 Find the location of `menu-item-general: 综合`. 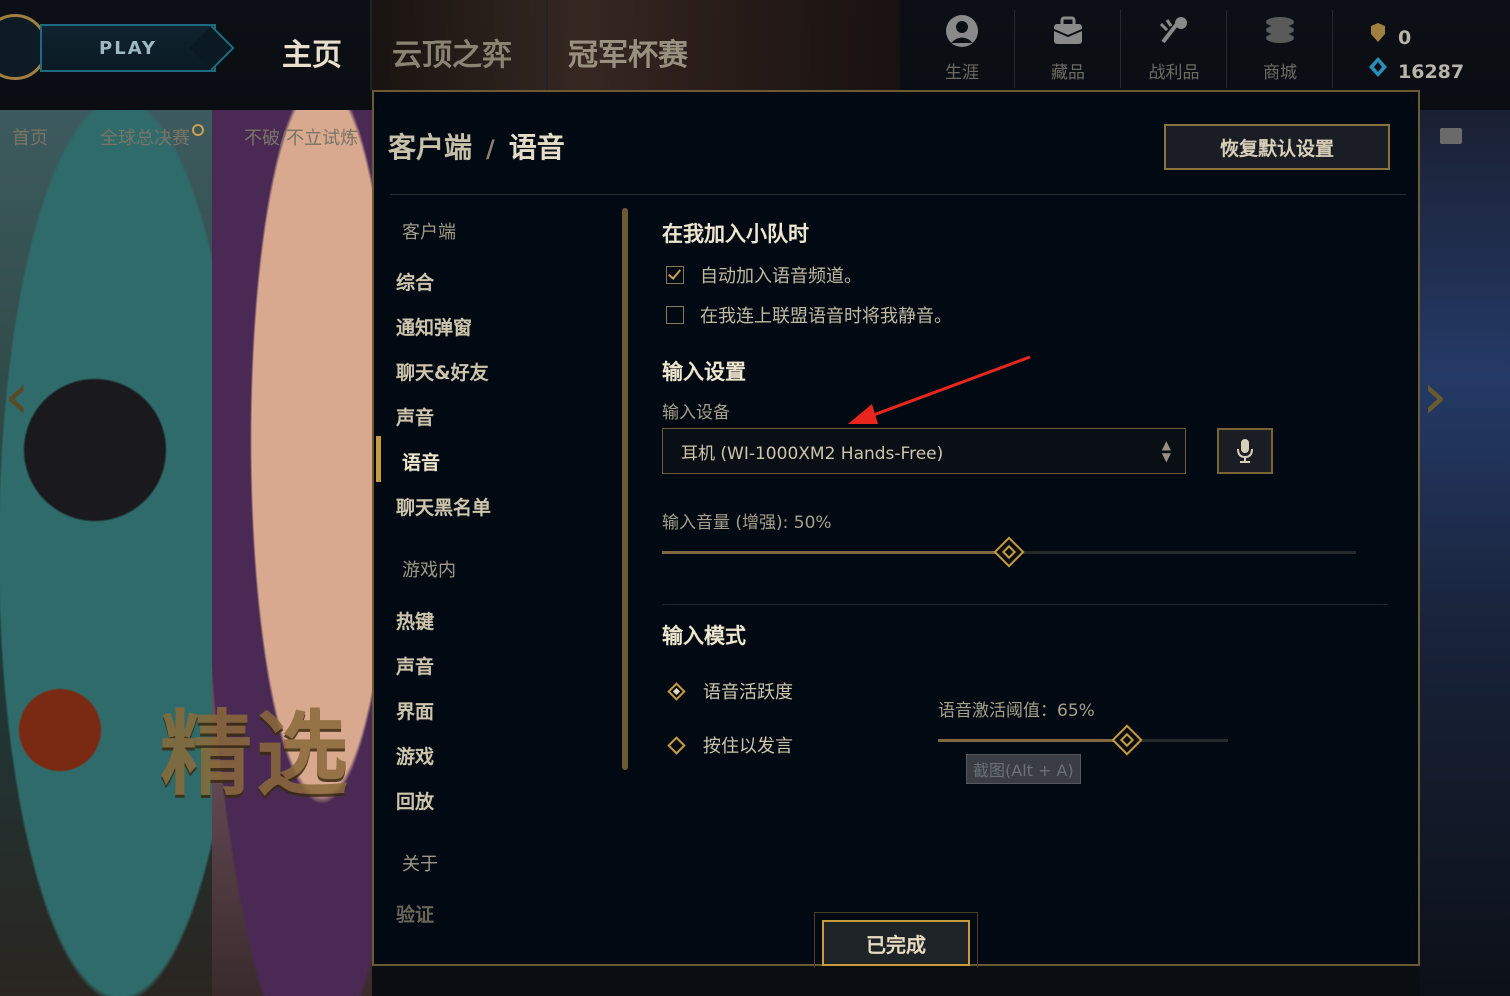

menu-item-general: 综合 is located at coordinates (415, 281).